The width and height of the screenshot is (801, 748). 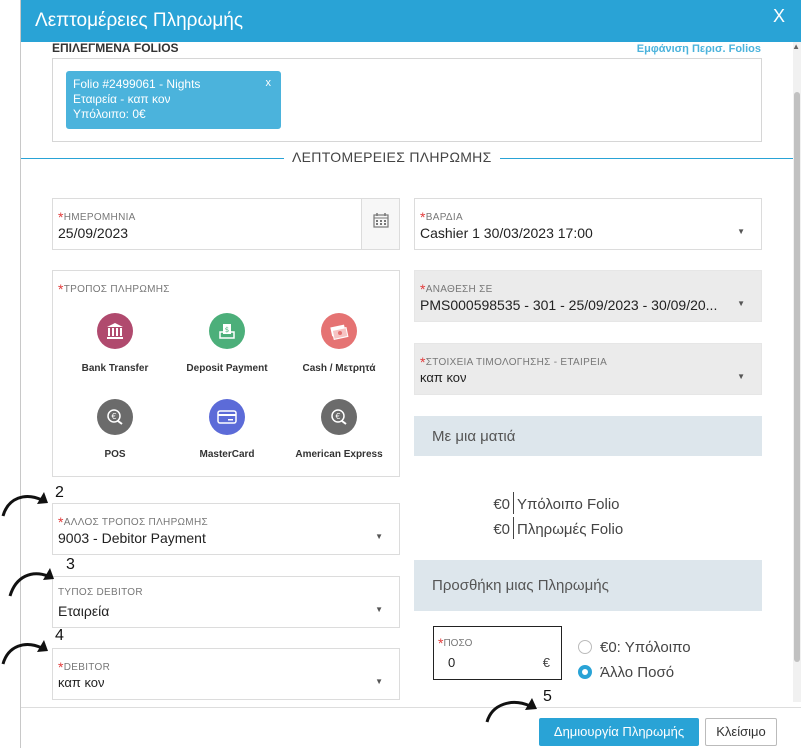 I want to click on show-more-folios-link: Εμφάνιση Περισ. Folios, so click(x=699, y=49).